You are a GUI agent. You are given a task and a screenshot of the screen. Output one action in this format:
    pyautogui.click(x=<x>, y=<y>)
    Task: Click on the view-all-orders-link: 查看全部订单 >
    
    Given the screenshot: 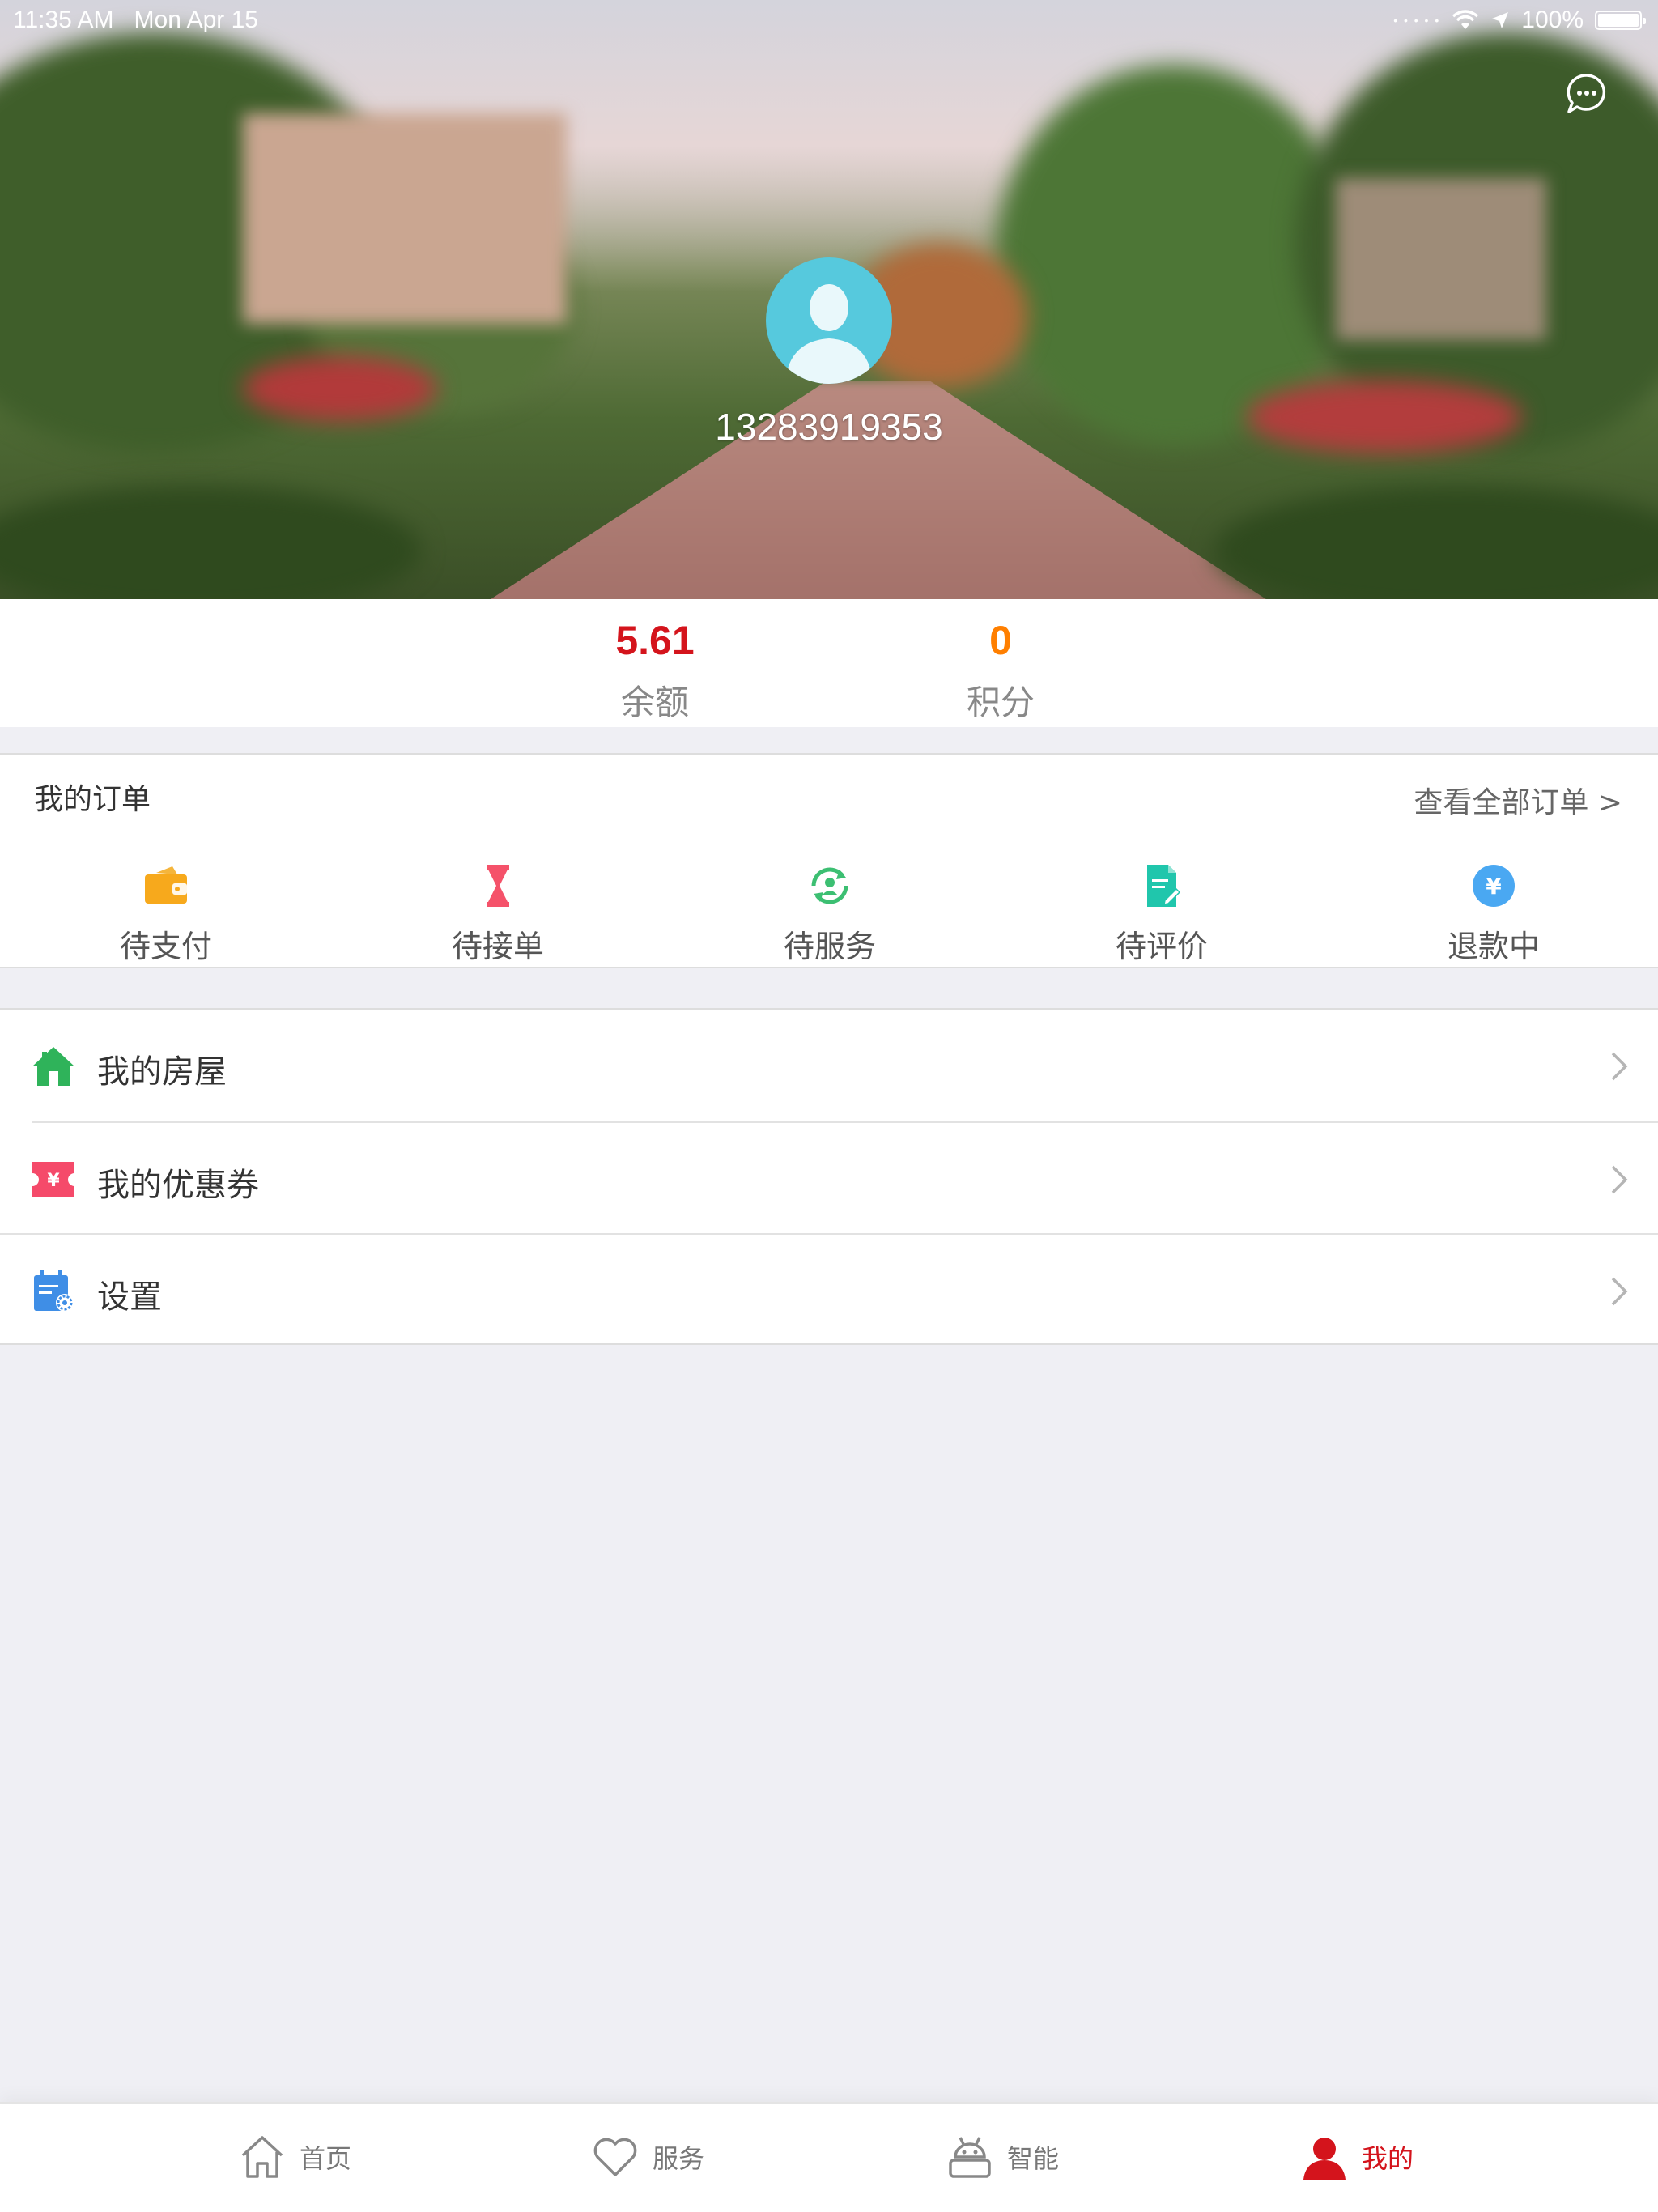 What is the action you would take?
    pyautogui.click(x=1518, y=800)
    